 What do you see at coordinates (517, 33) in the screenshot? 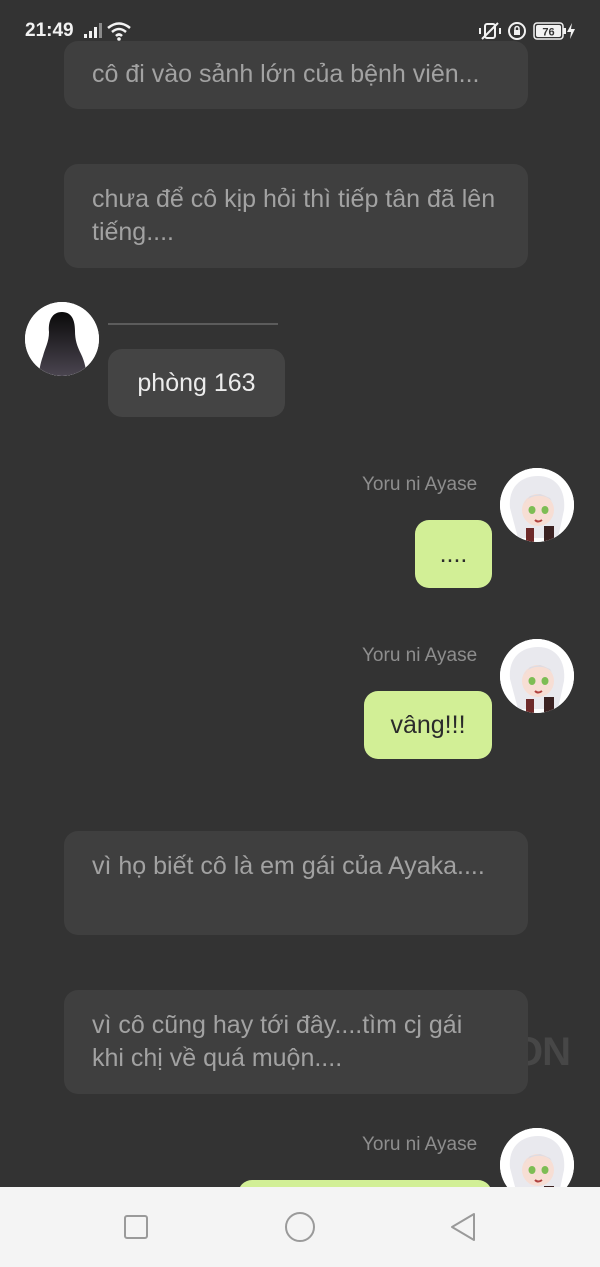
I see `lock-rotation-icon` at bounding box center [517, 33].